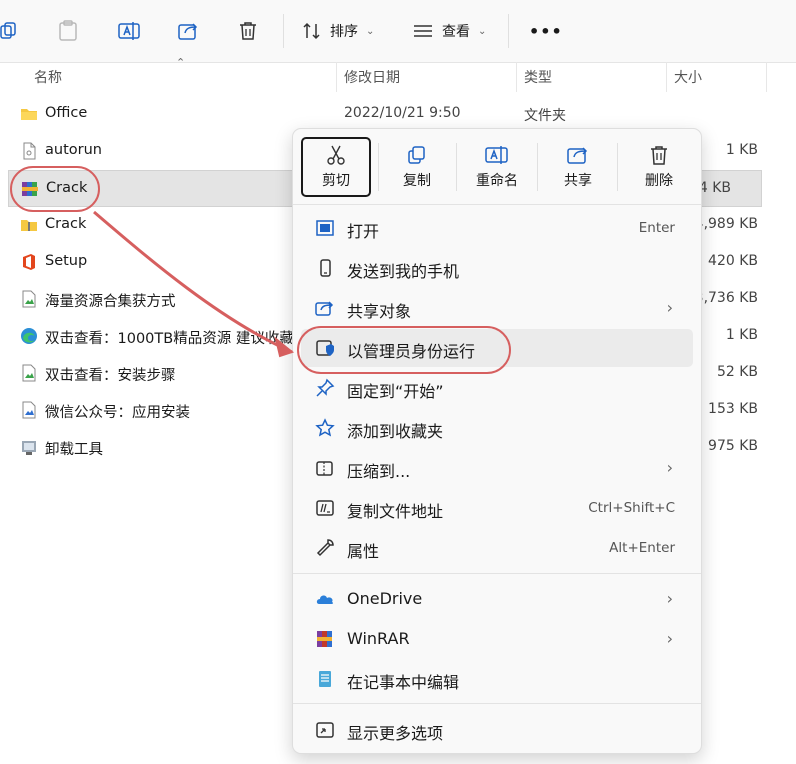 This screenshot has width=796, height=764. What do you see at coordinates (497, 167) in the screenshot?
I see `rename-button: 重命名` at bounding box center [497, 167].